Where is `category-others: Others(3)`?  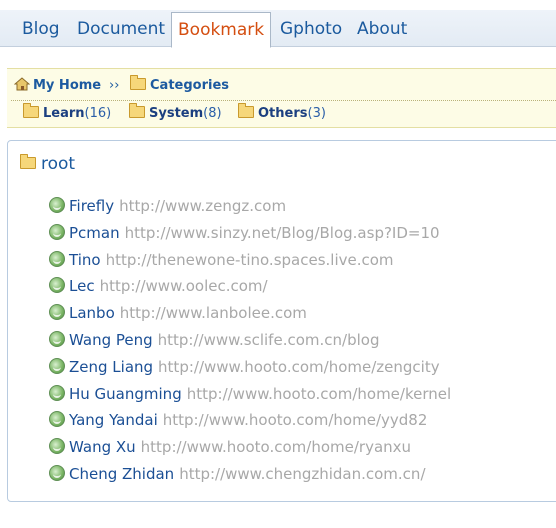
category-others: Others(3) is located at coordinates (282, 113).